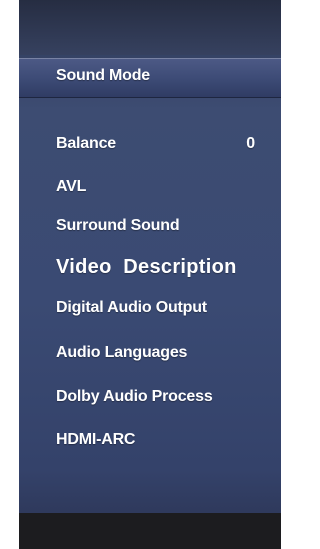 Image resolution: width=320 pixels, height=549 pixels. What do you see at coordinates (71, 186) in the screenshot?
I see `menu-item-label: AVL` at bounding box center [71, 186].